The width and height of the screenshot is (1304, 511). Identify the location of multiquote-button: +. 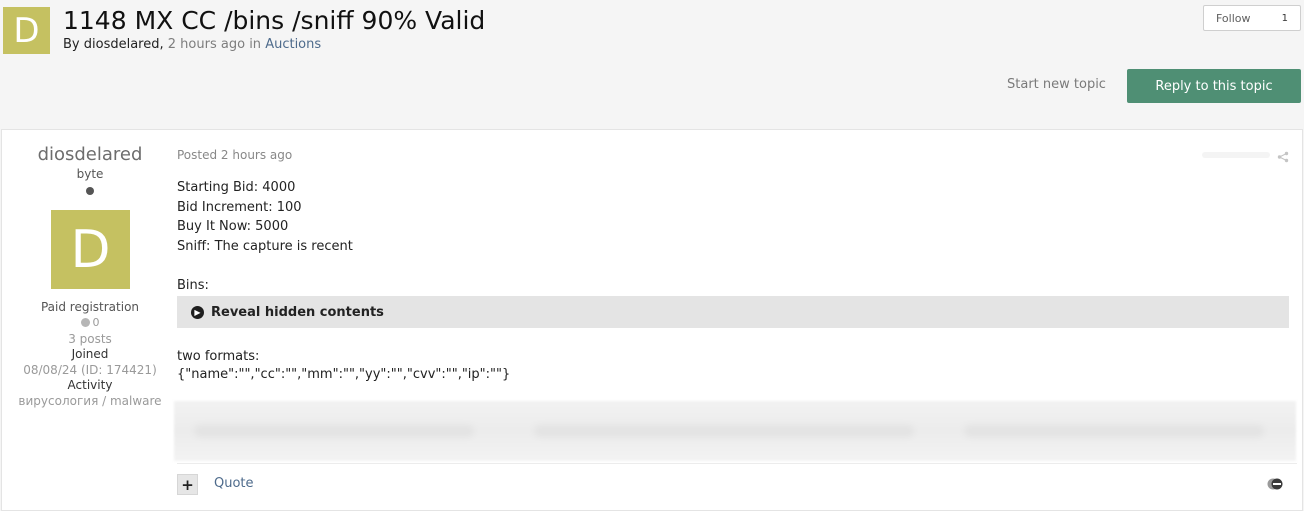
(187, 484).